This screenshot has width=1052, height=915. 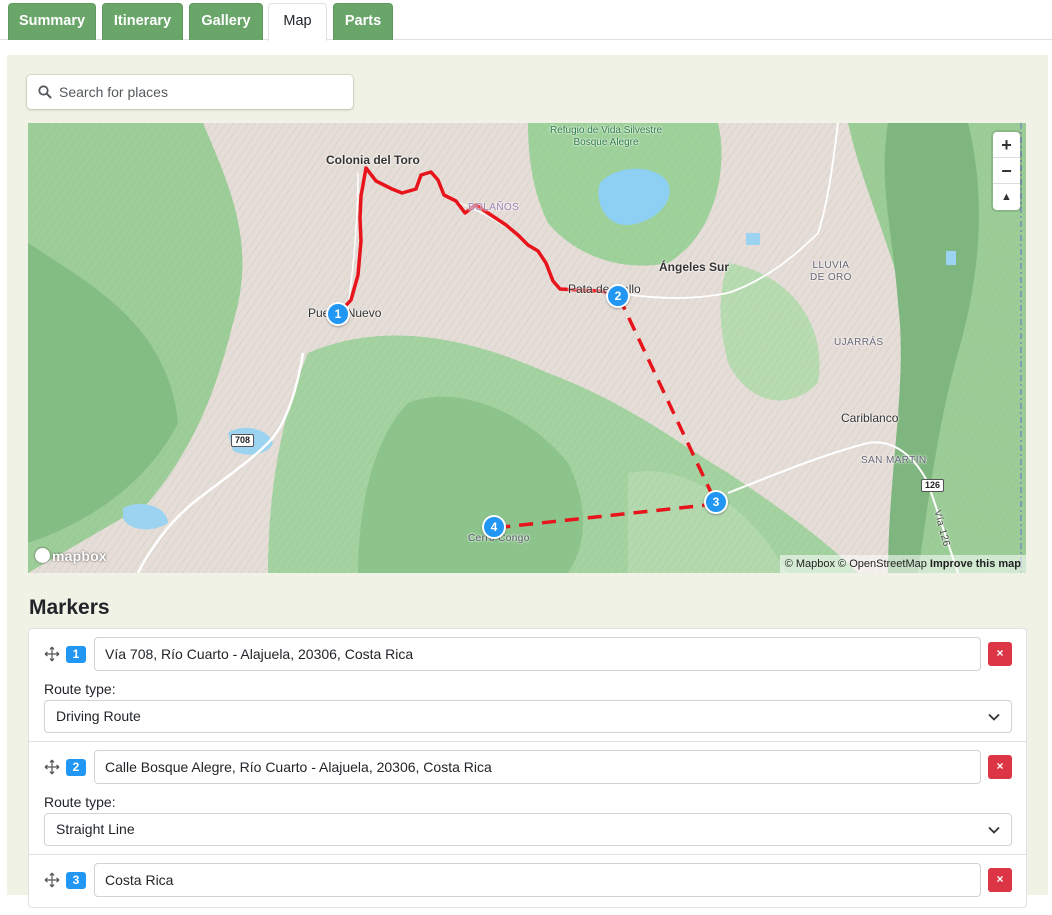 I want to click on route-type-value: Straight Line, so click(x=95, y=829).